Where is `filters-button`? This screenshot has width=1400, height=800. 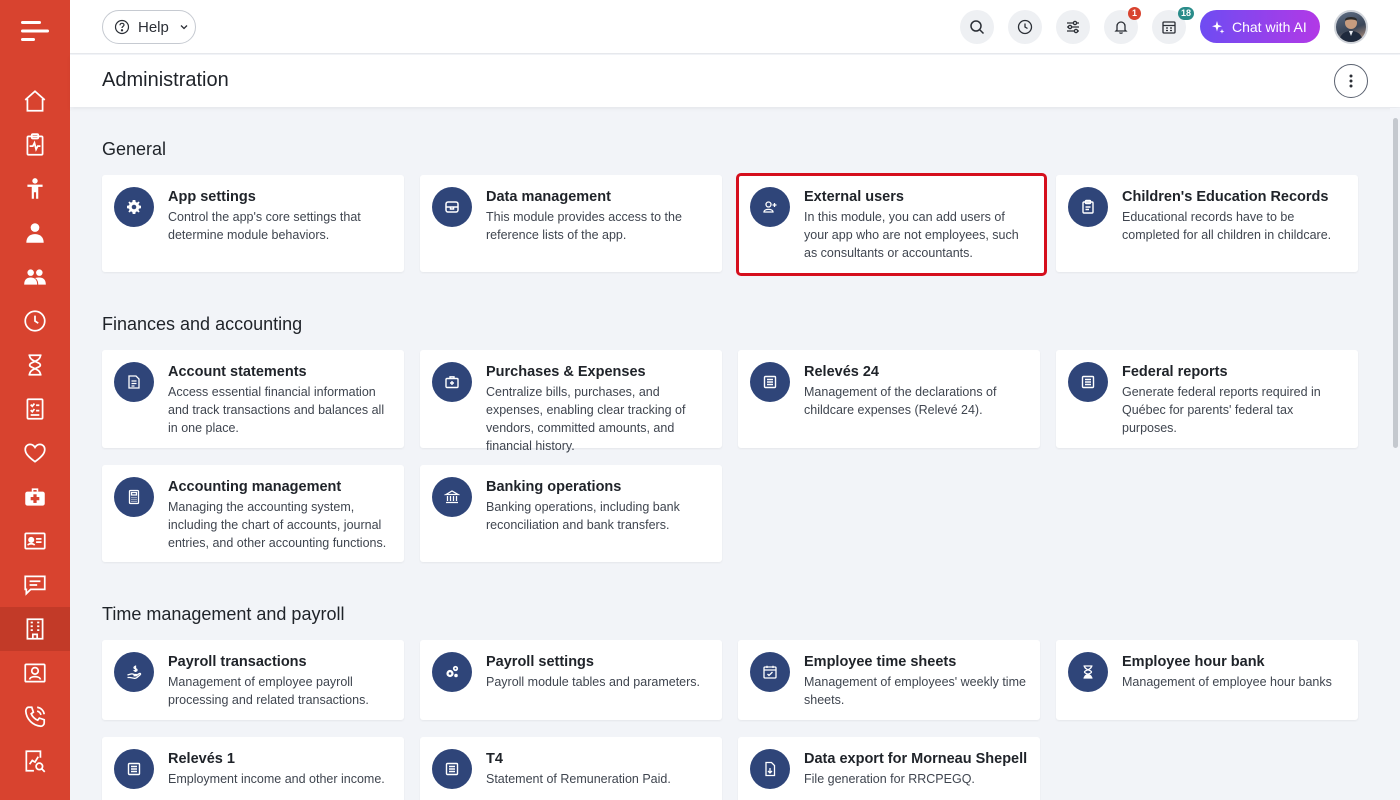 filters-button is located at coordinates (1073, 27).